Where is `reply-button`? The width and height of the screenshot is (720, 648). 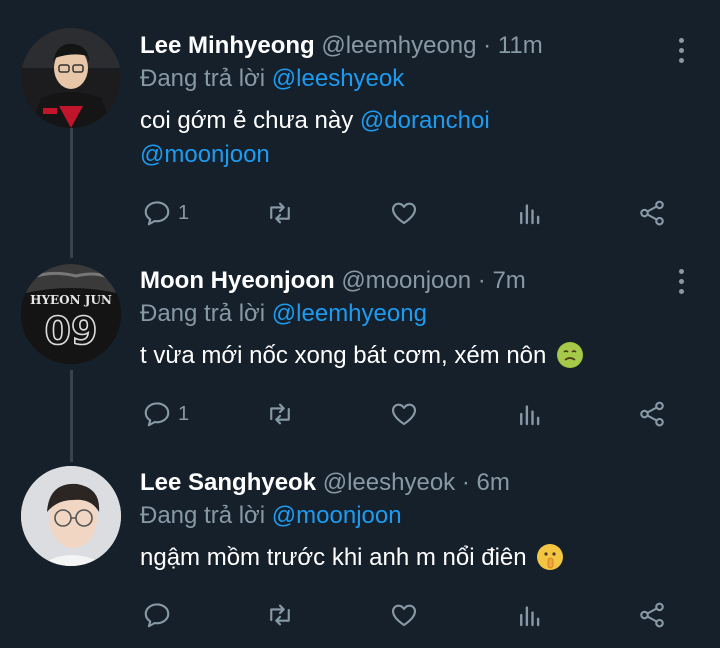
reply-button is located at coordinates (160, 615).